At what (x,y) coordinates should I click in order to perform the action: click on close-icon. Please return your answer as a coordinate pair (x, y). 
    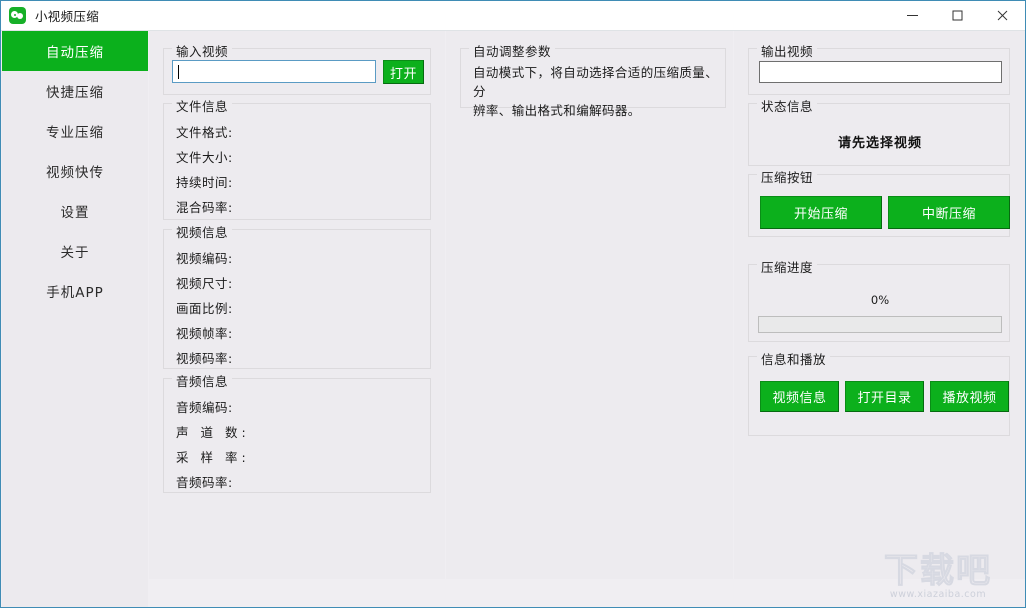
    Looking at the image, I should click on (1002, 16).